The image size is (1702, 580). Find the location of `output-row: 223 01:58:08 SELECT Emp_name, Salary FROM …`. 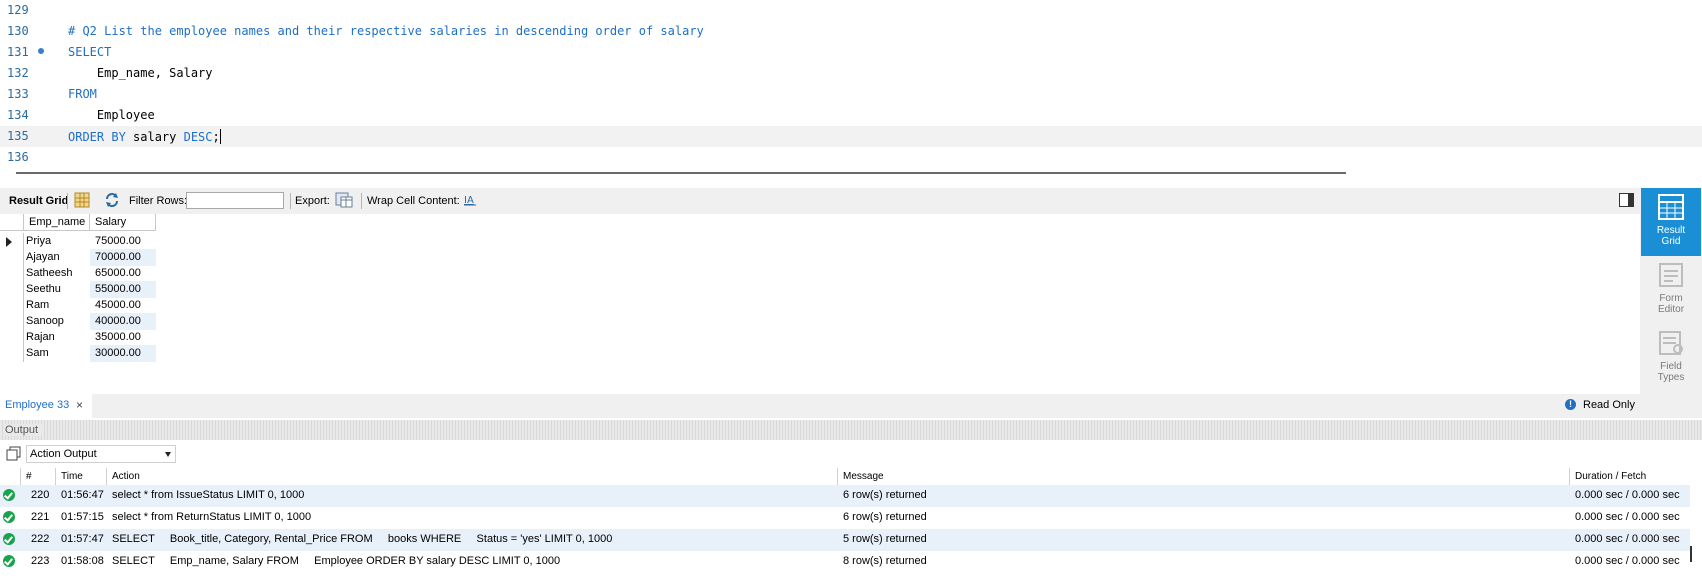

output-row: 223 01:58:08 SELECT Emp_name, Salary FROM … is located at coordinates (845, 562).